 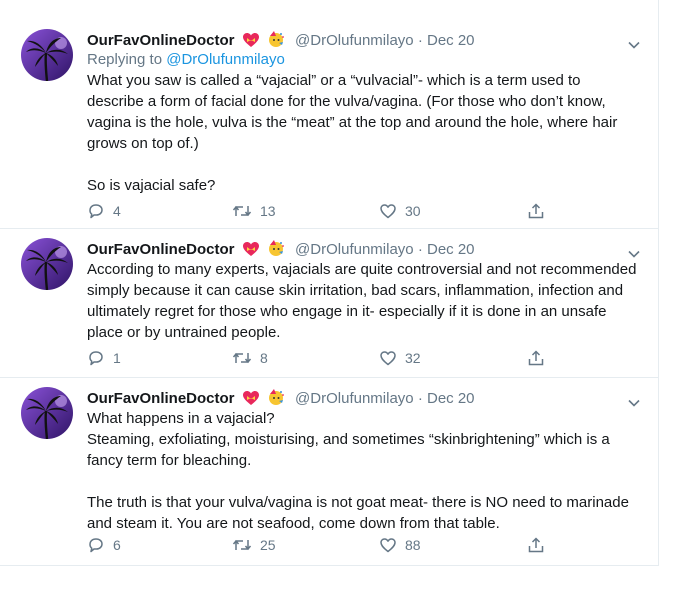 What do you see at coordinates (268, 211) in the screenshot?
I see `retweet-count: 13` at bounding box center [268, 211].